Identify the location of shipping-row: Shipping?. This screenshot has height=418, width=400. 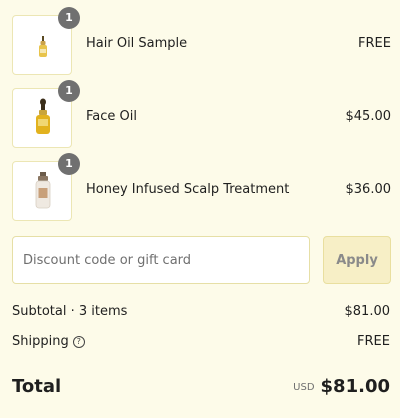
(48, 342).